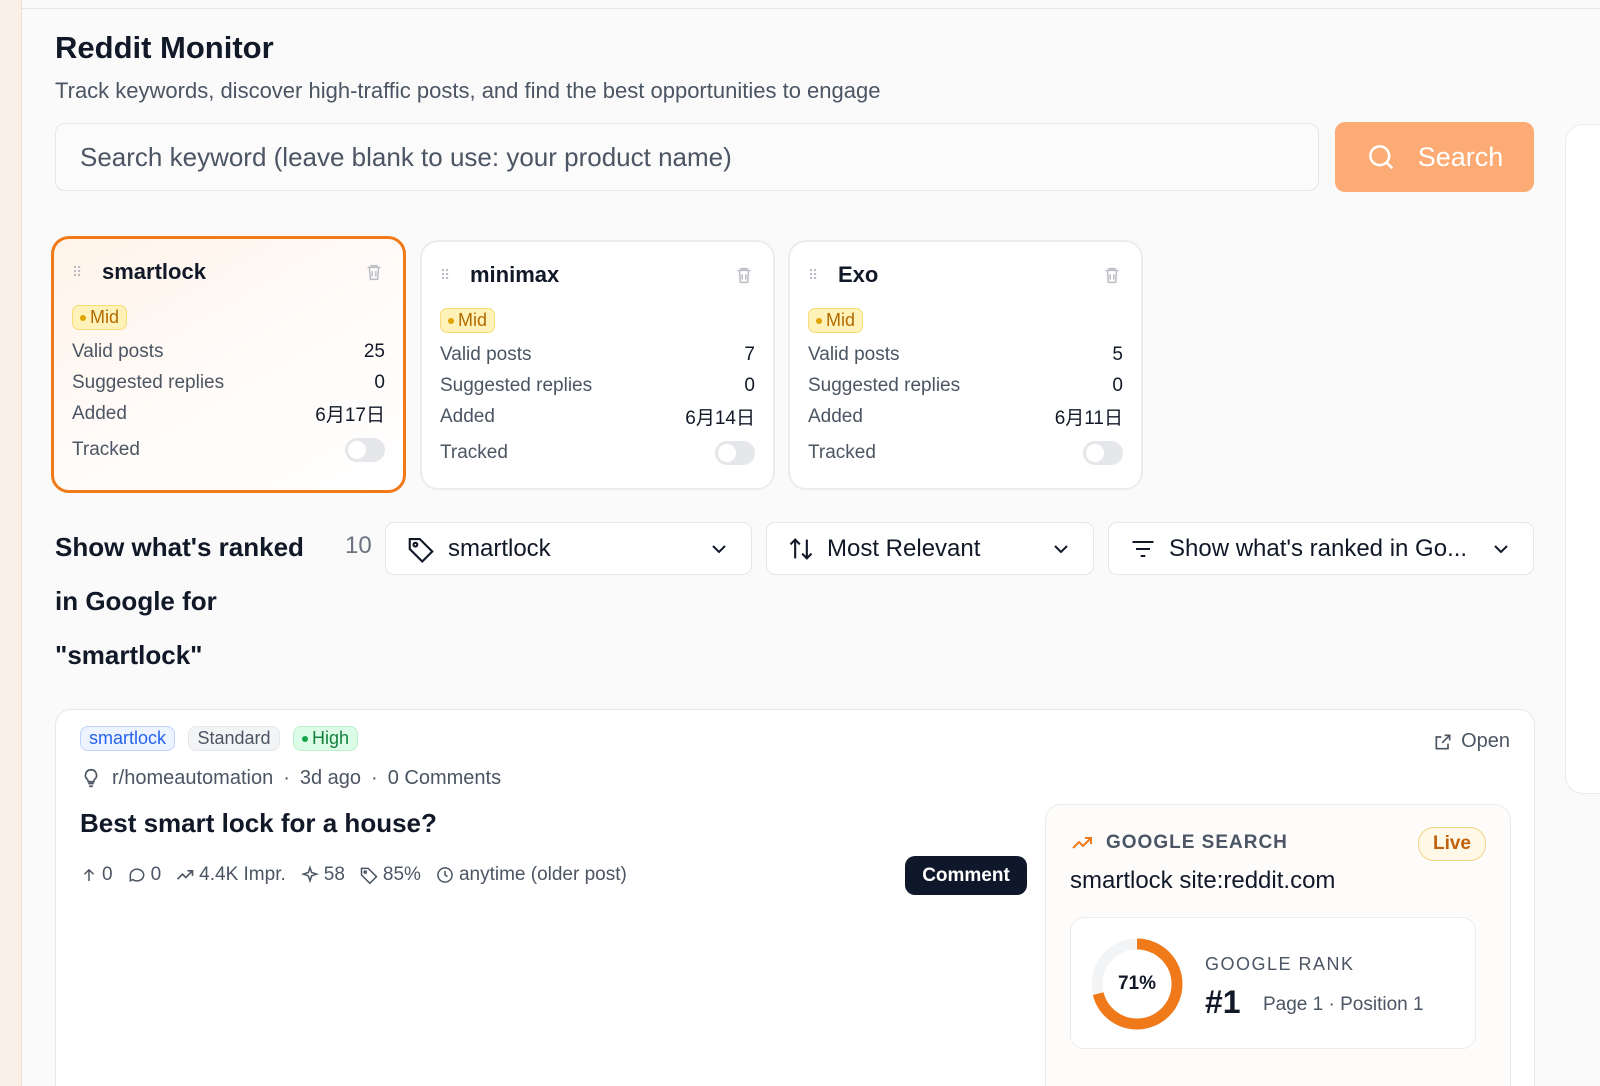  Describe the element at coordinates (230, 875) in the screenshot. I see `impressions-stat: 4.4K Impr.` at that location.